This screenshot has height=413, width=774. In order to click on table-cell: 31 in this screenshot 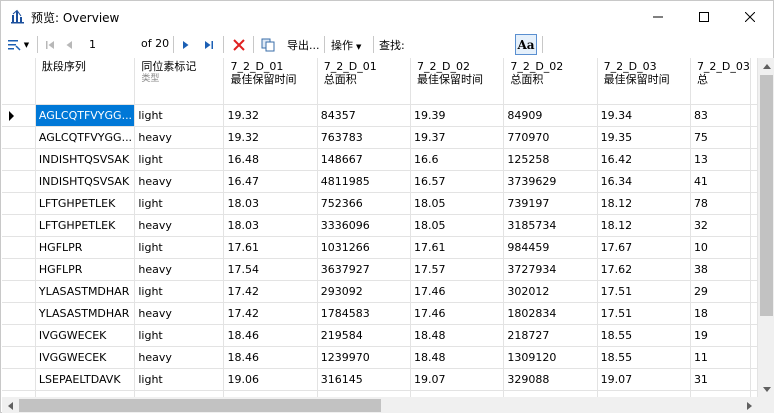, I will do `click(721, 379)`.